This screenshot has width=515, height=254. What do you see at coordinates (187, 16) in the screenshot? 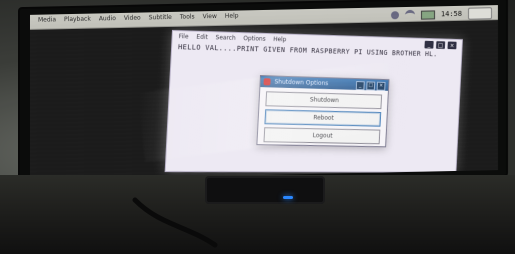
I see `menu-tools: Tools` at bounding box center [187, 16].